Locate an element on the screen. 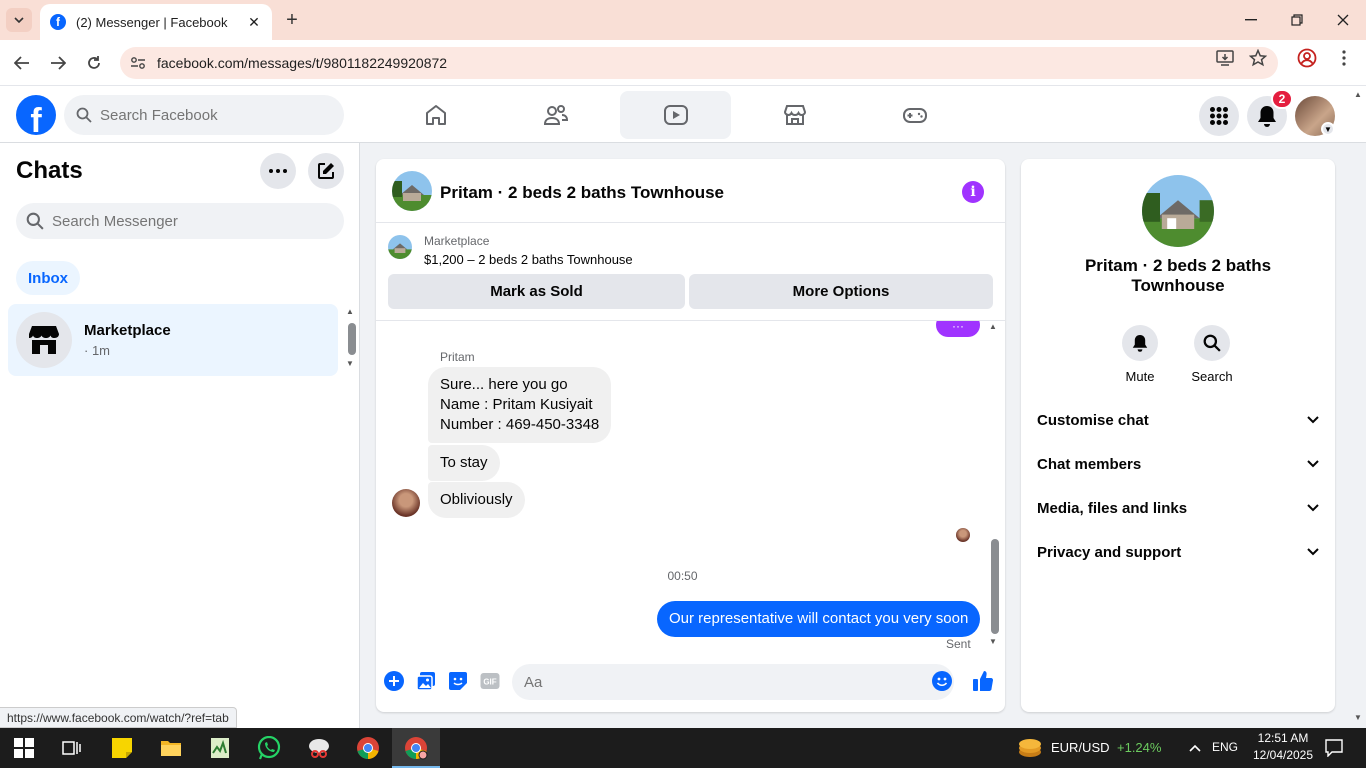 This screenshot has height=768, width=1366. page-scroll-up-icon: ▲ is located at coordinates (1358, 94).